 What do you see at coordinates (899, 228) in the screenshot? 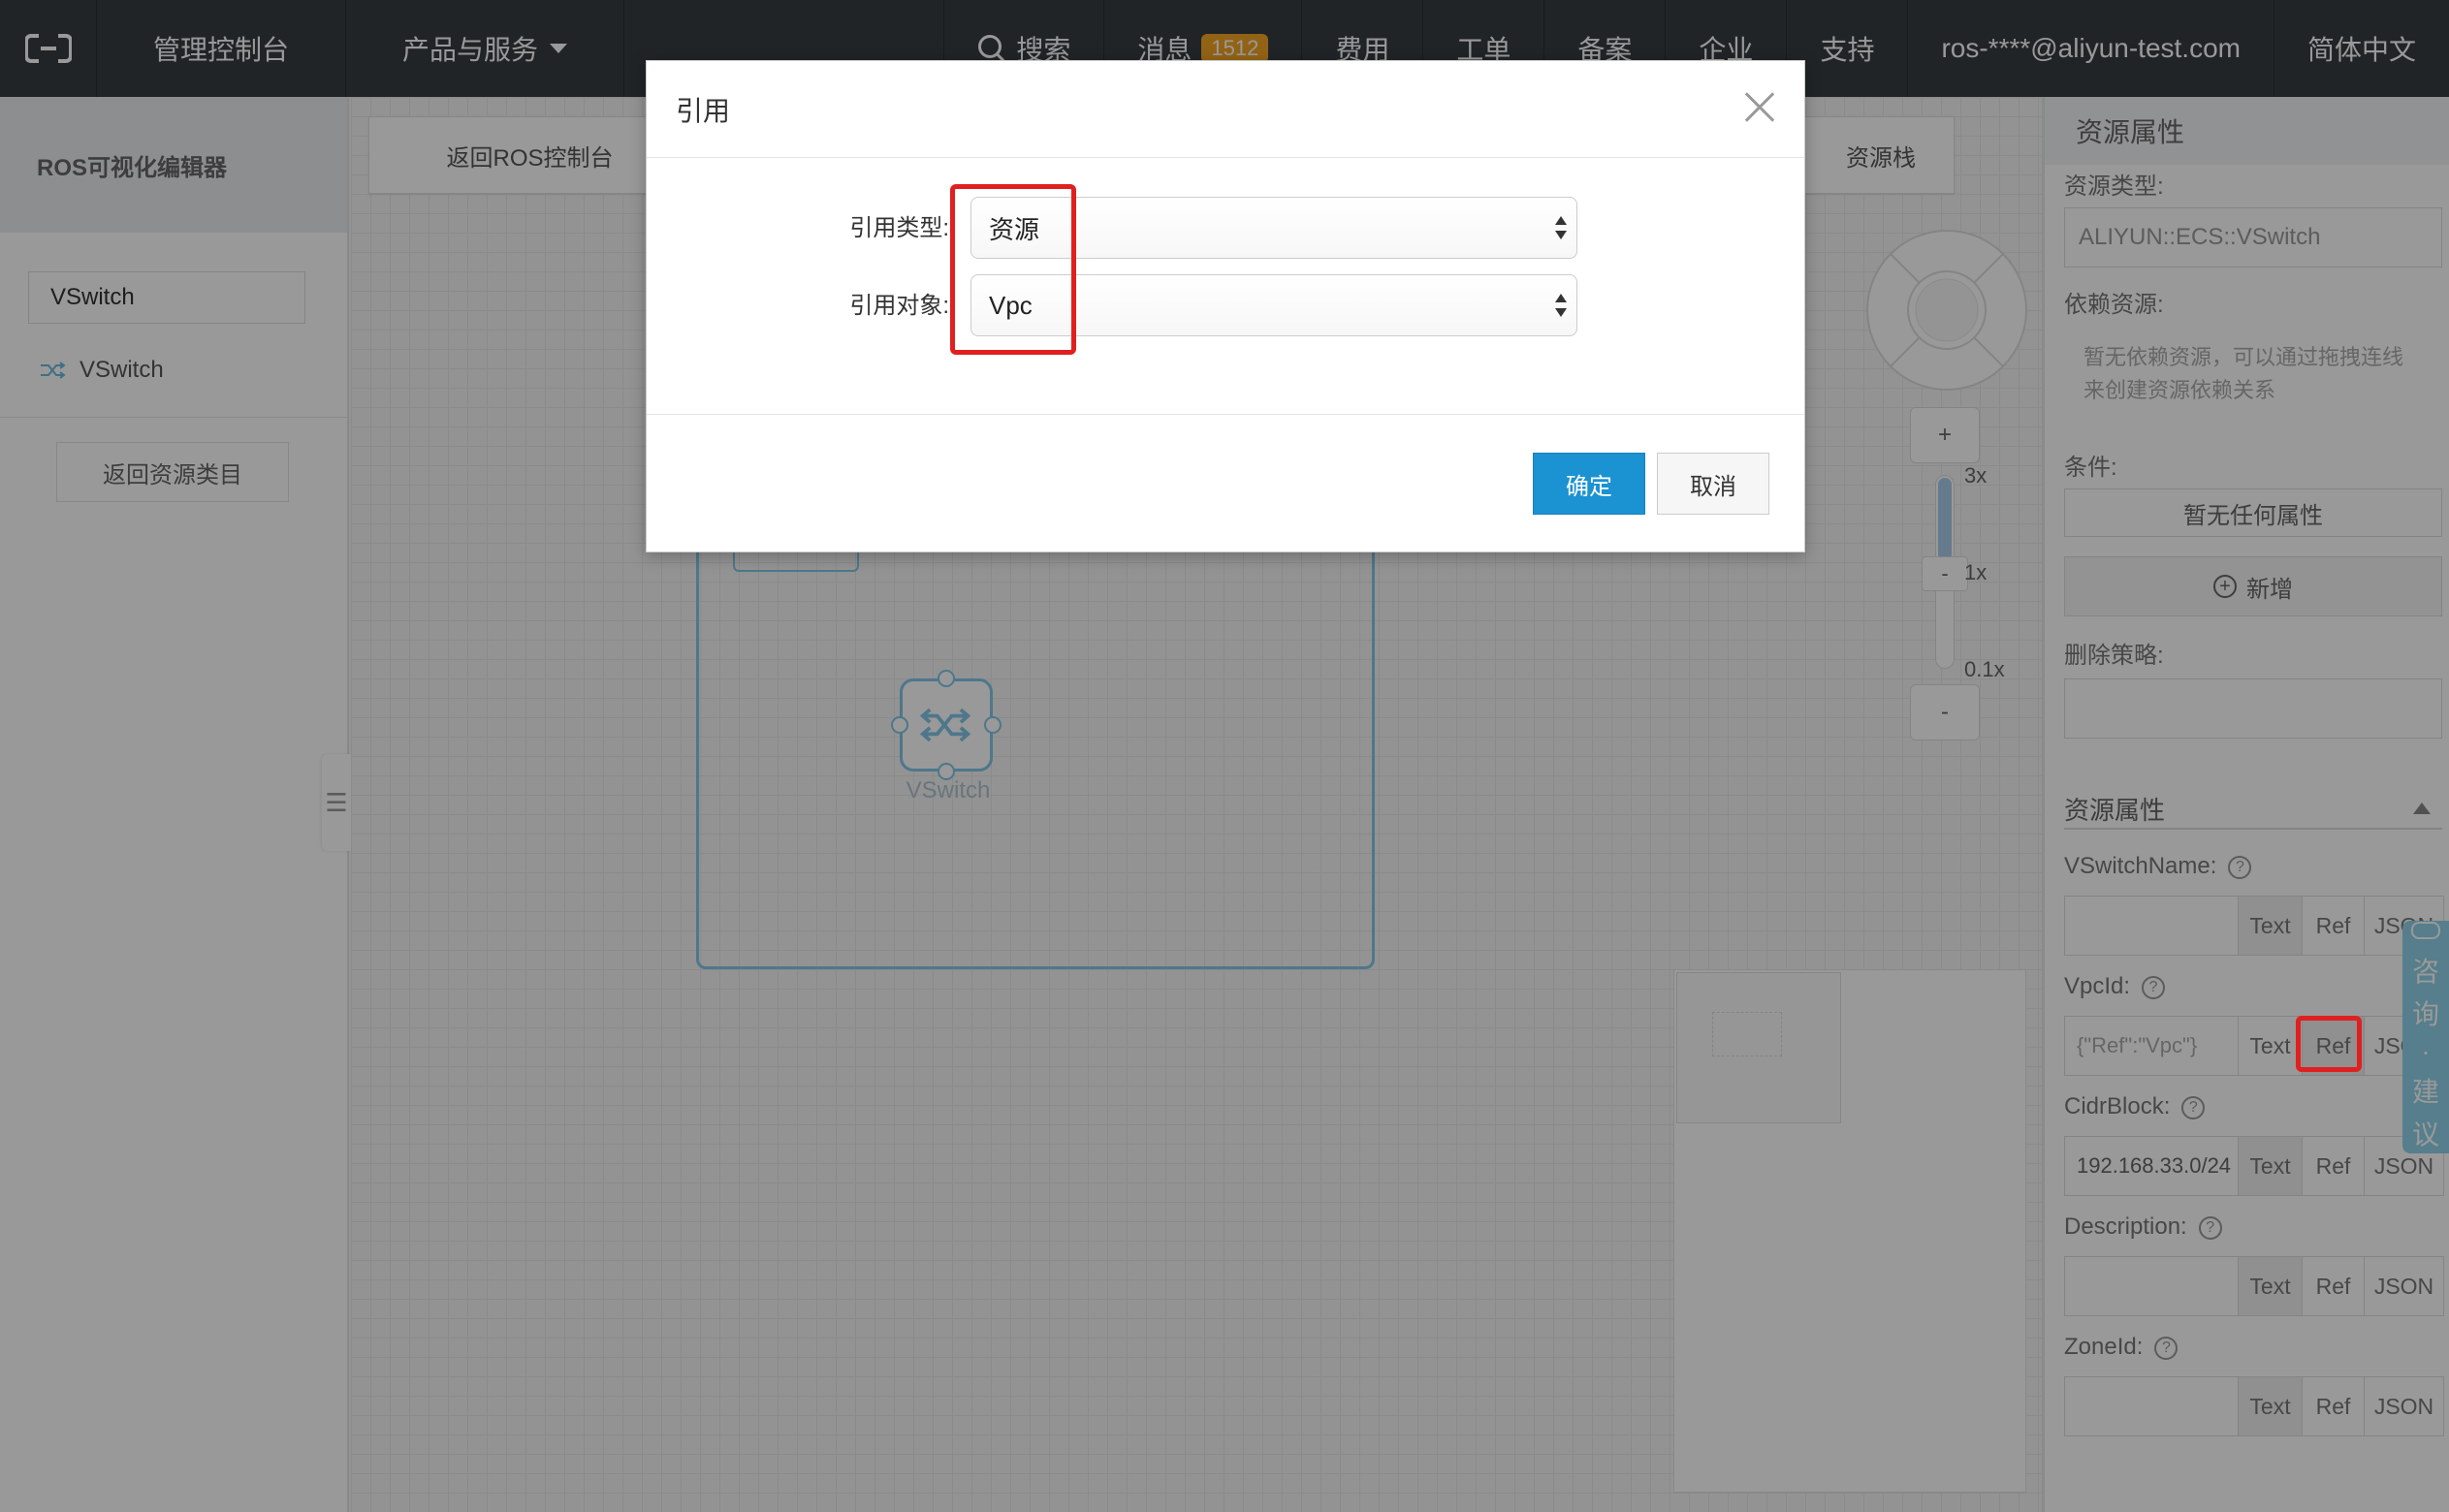
I see `ref-type-label: 引用类型:` at bounding box center [899, 228].